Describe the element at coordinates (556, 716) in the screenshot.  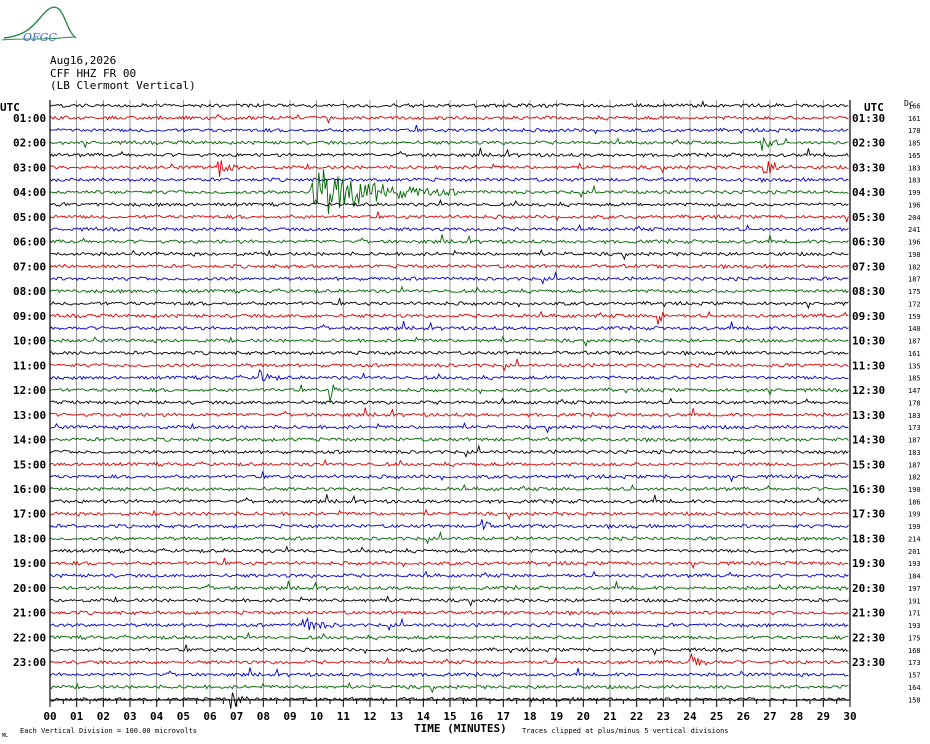
I see `x-tick-label: 19` at that location.